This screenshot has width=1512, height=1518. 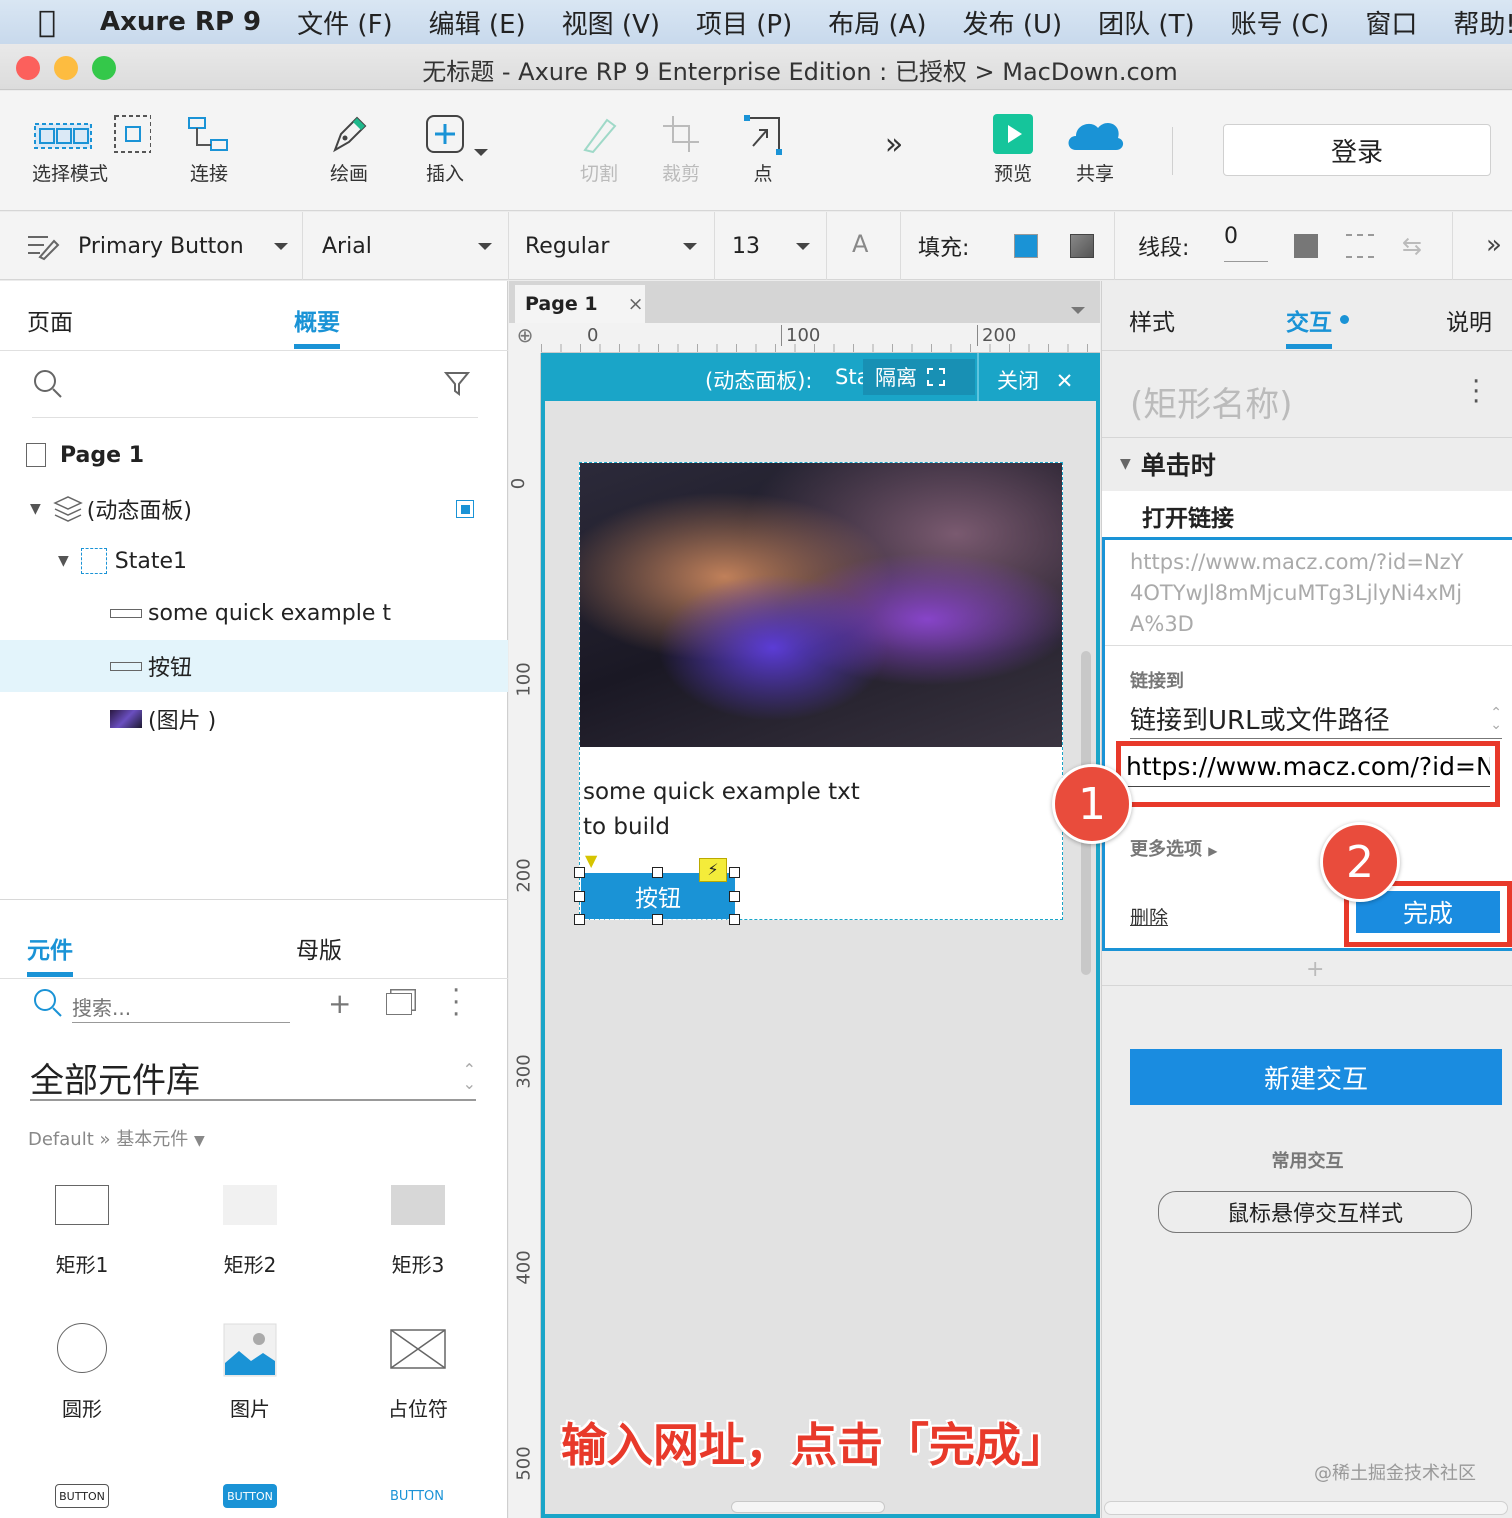 What do you see at coordinates (481, 150) in the screenshot?
I see `insert-dropdown-icon` at bounding box center [481, 150].